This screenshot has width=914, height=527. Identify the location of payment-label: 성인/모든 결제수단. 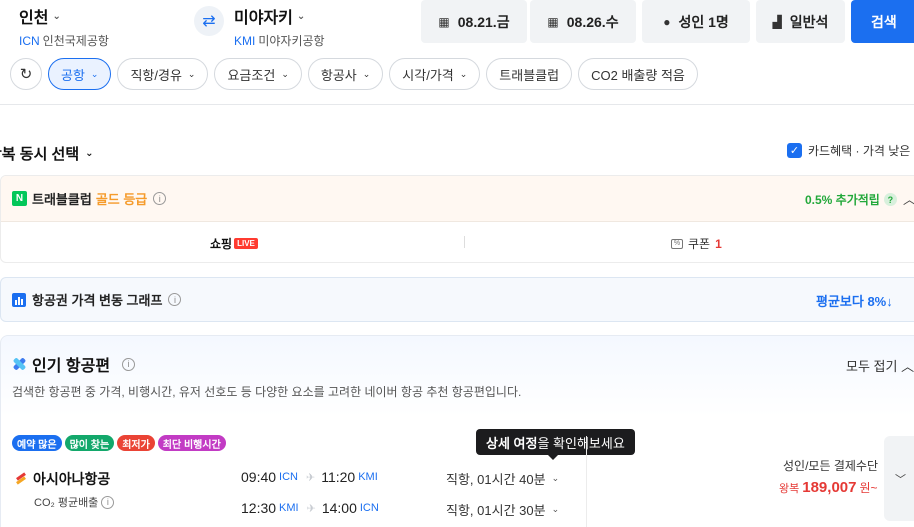
(830, 466).